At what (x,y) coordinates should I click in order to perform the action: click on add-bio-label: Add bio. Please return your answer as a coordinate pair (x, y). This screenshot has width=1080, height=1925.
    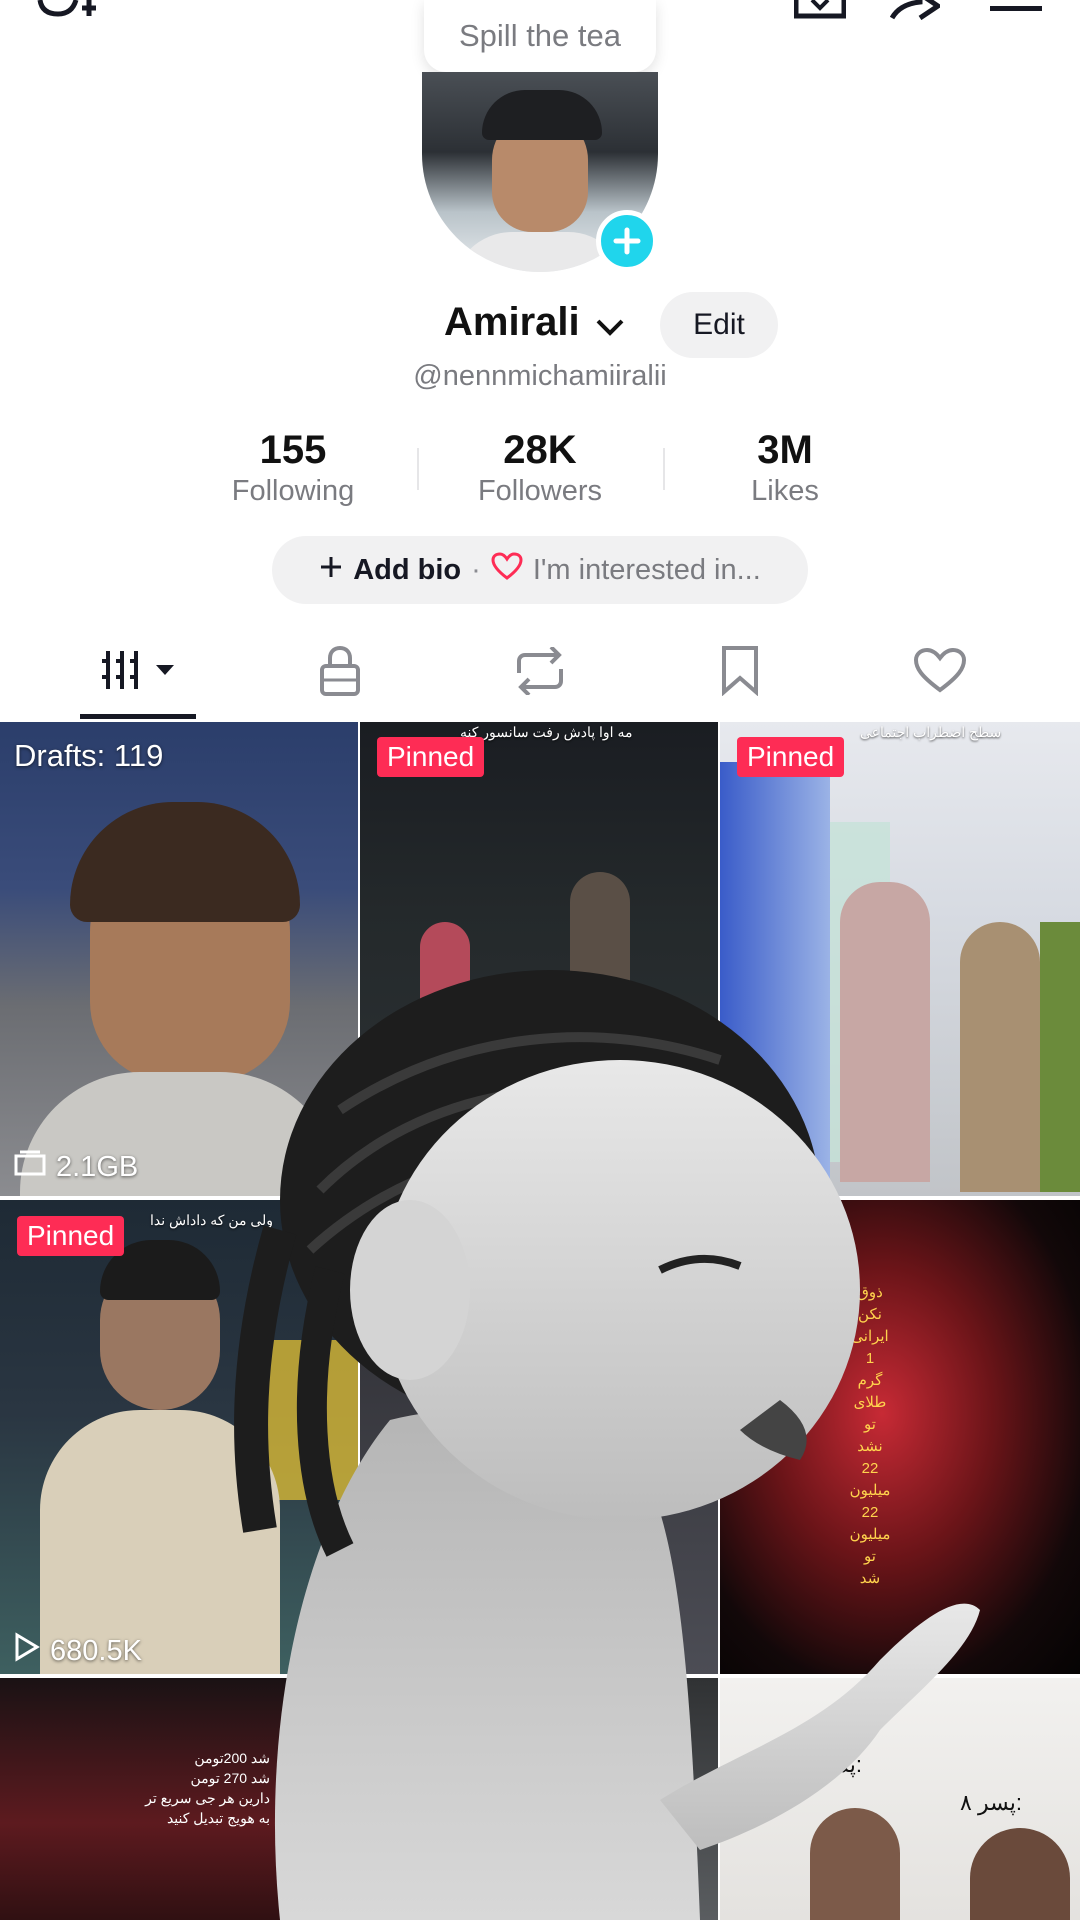
    Looking at the image, I should click on (407, 569).